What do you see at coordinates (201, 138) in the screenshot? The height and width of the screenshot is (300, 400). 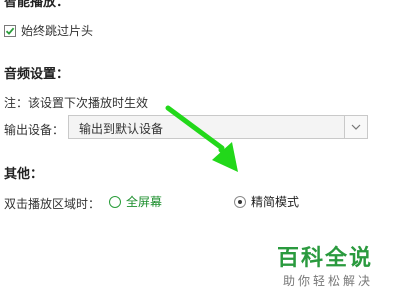 I see `arrow-icon` at bounding box center [201, 138].